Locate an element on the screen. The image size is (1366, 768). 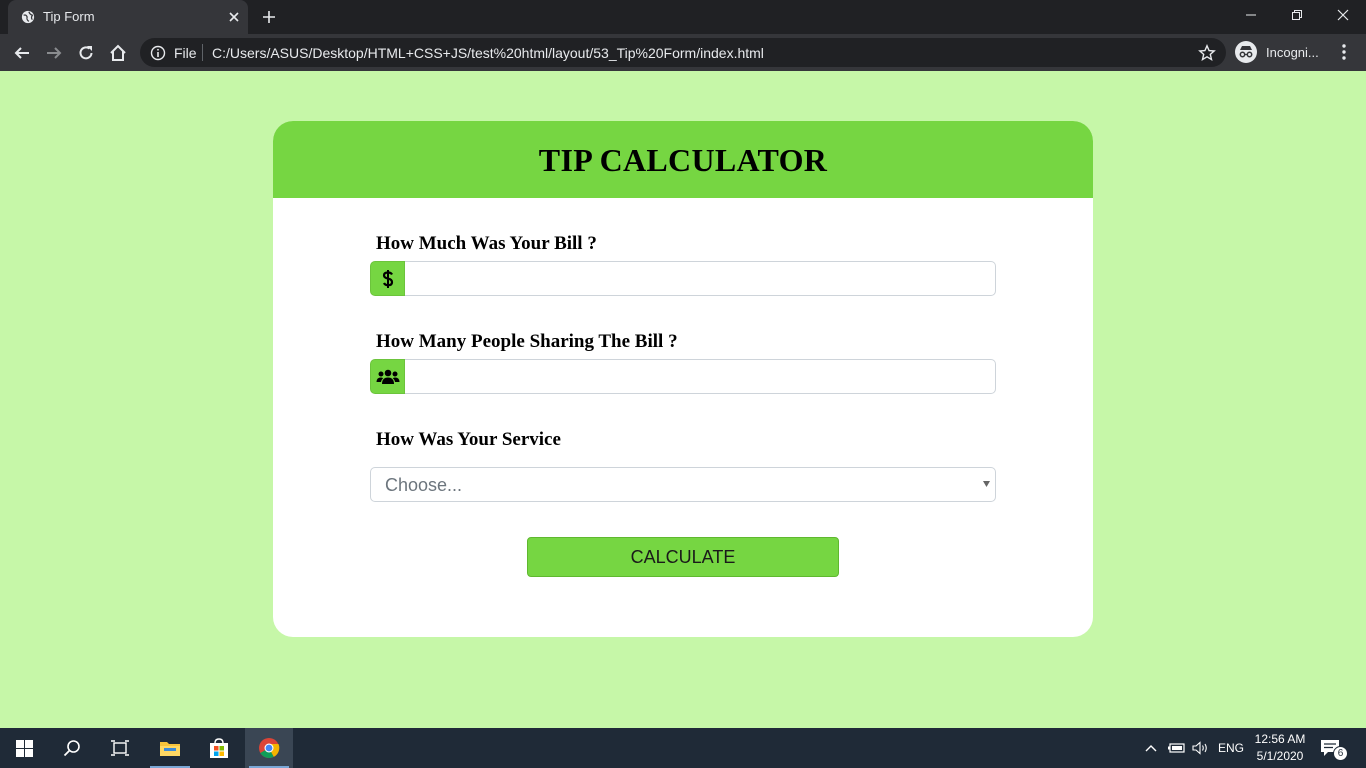
restore-button is located at coordinates (1297, 15).